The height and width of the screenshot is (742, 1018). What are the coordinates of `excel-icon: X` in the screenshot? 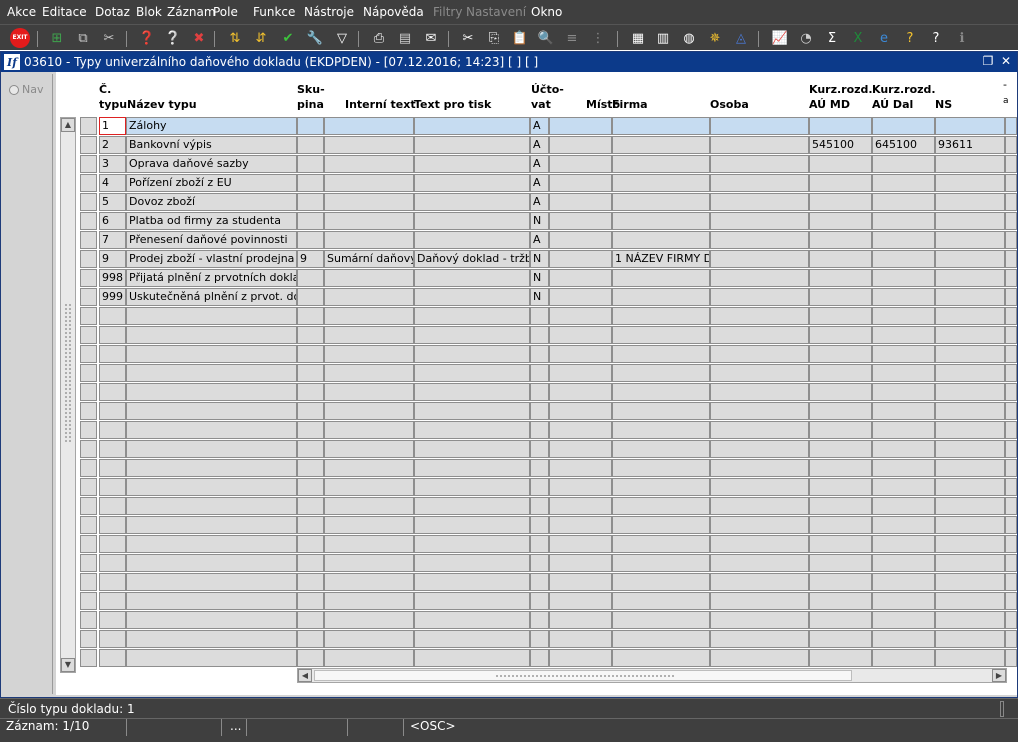 It's located at (858, 38).